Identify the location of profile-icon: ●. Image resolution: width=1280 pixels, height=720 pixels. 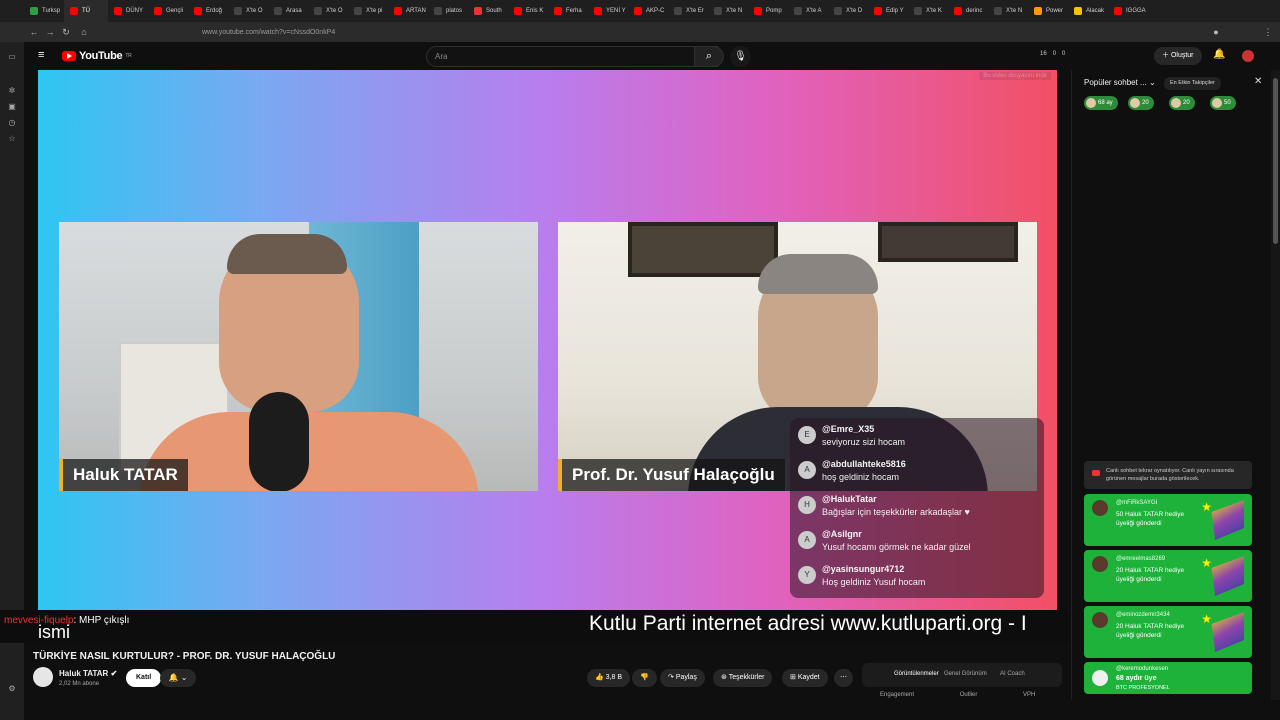
(1216, 32).